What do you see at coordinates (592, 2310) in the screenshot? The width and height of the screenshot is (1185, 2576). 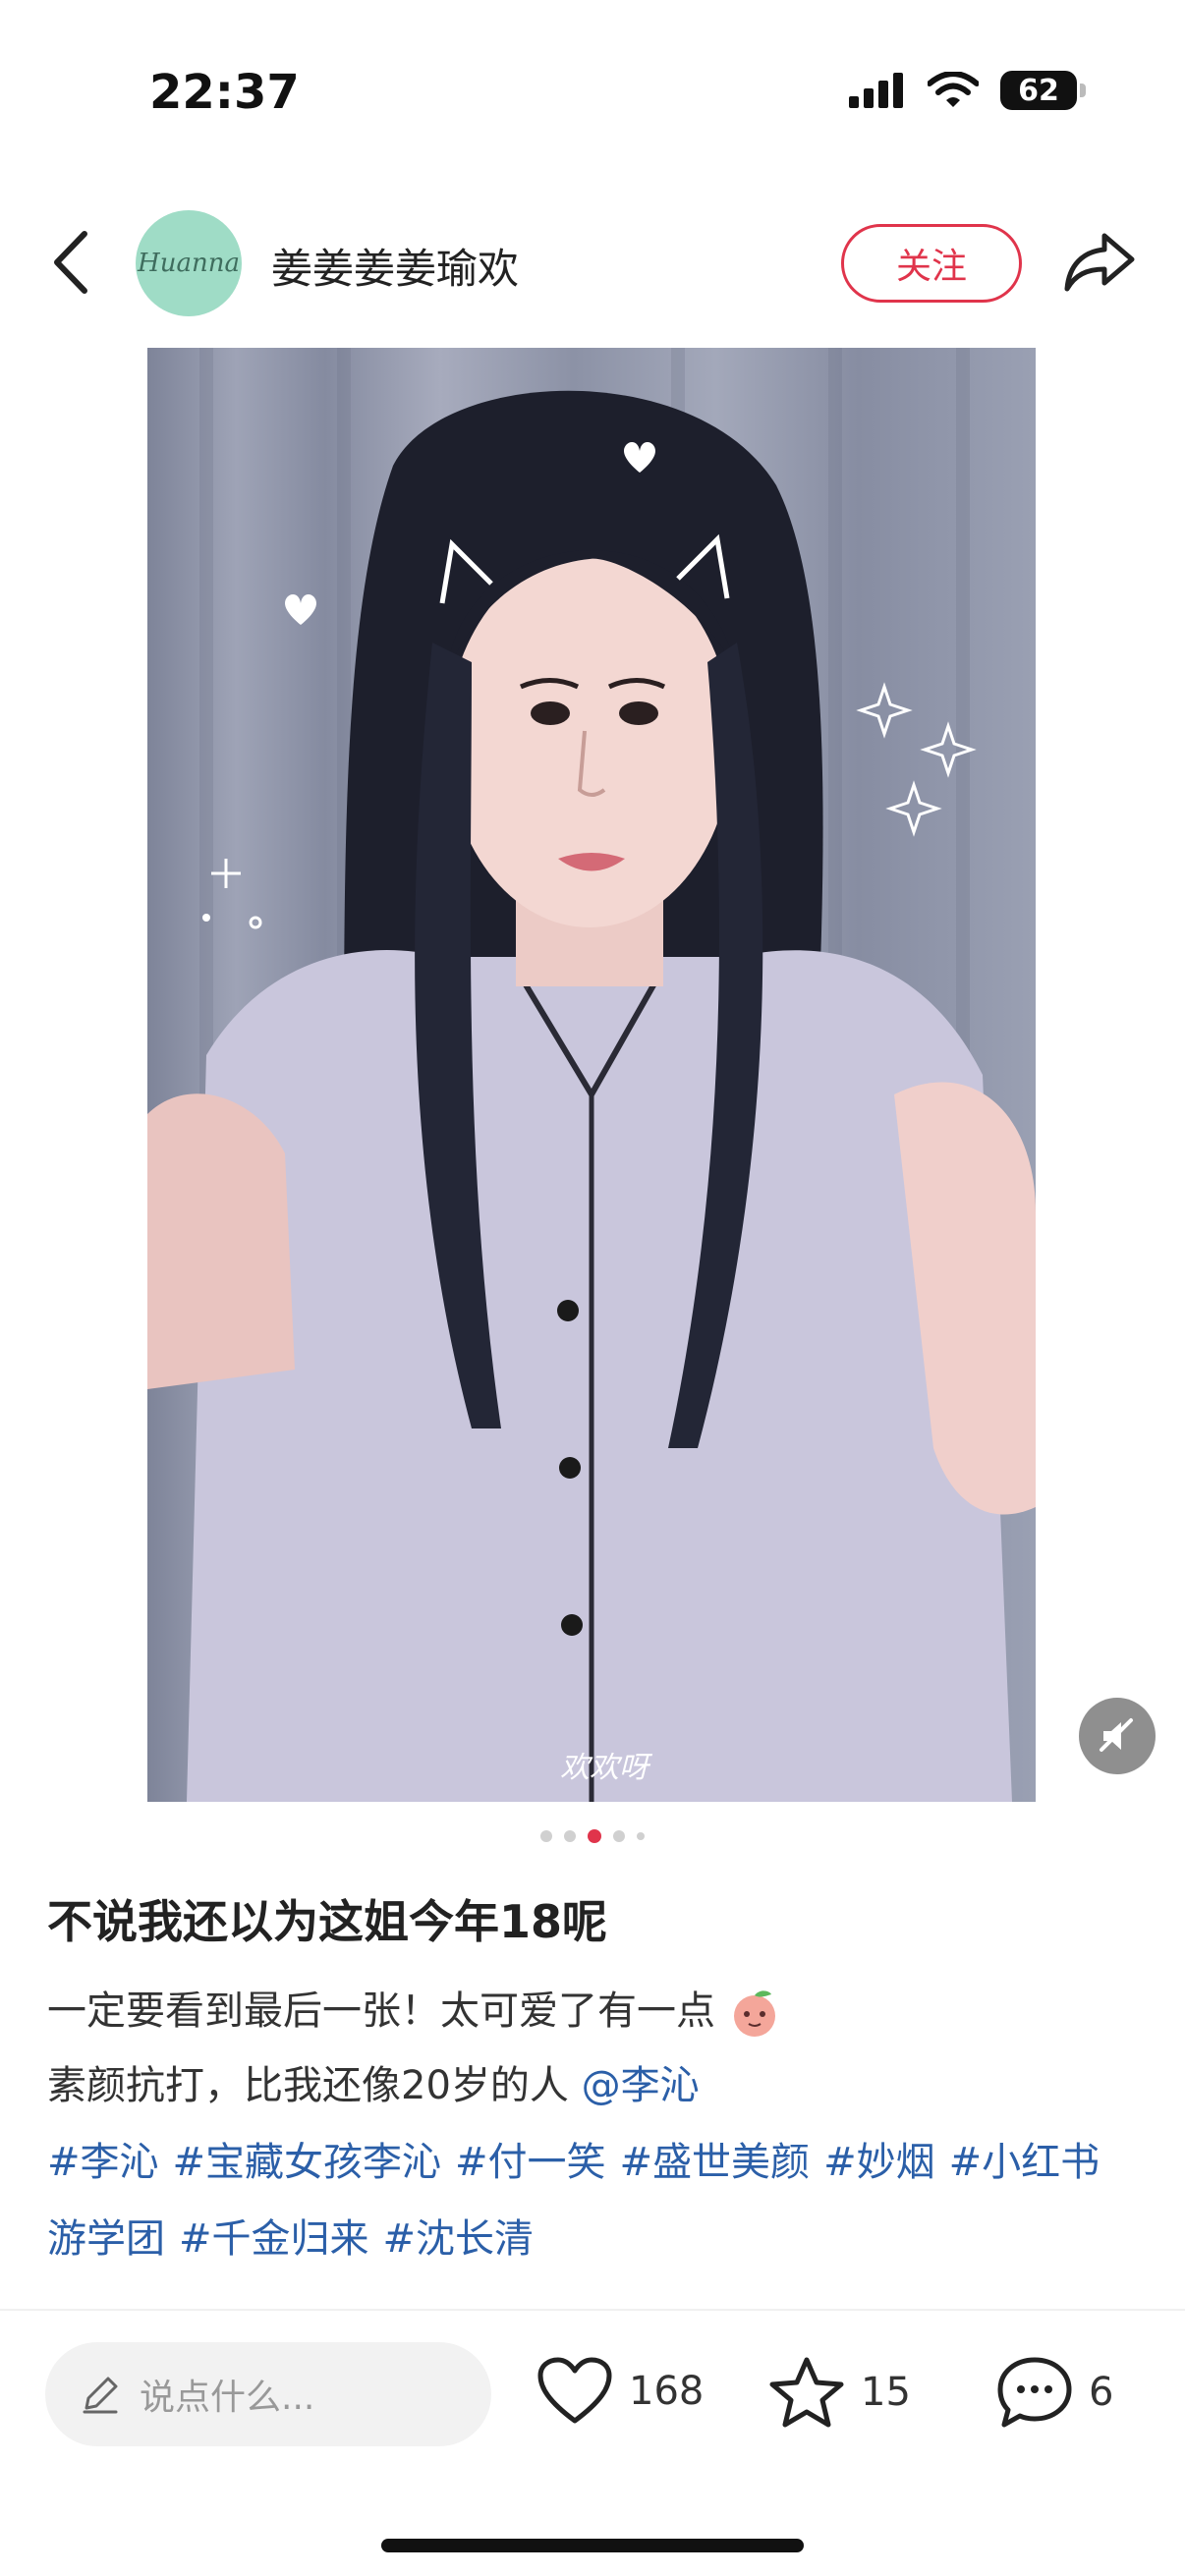 I see `bottom-divider` at bounding box center [592, 2310].